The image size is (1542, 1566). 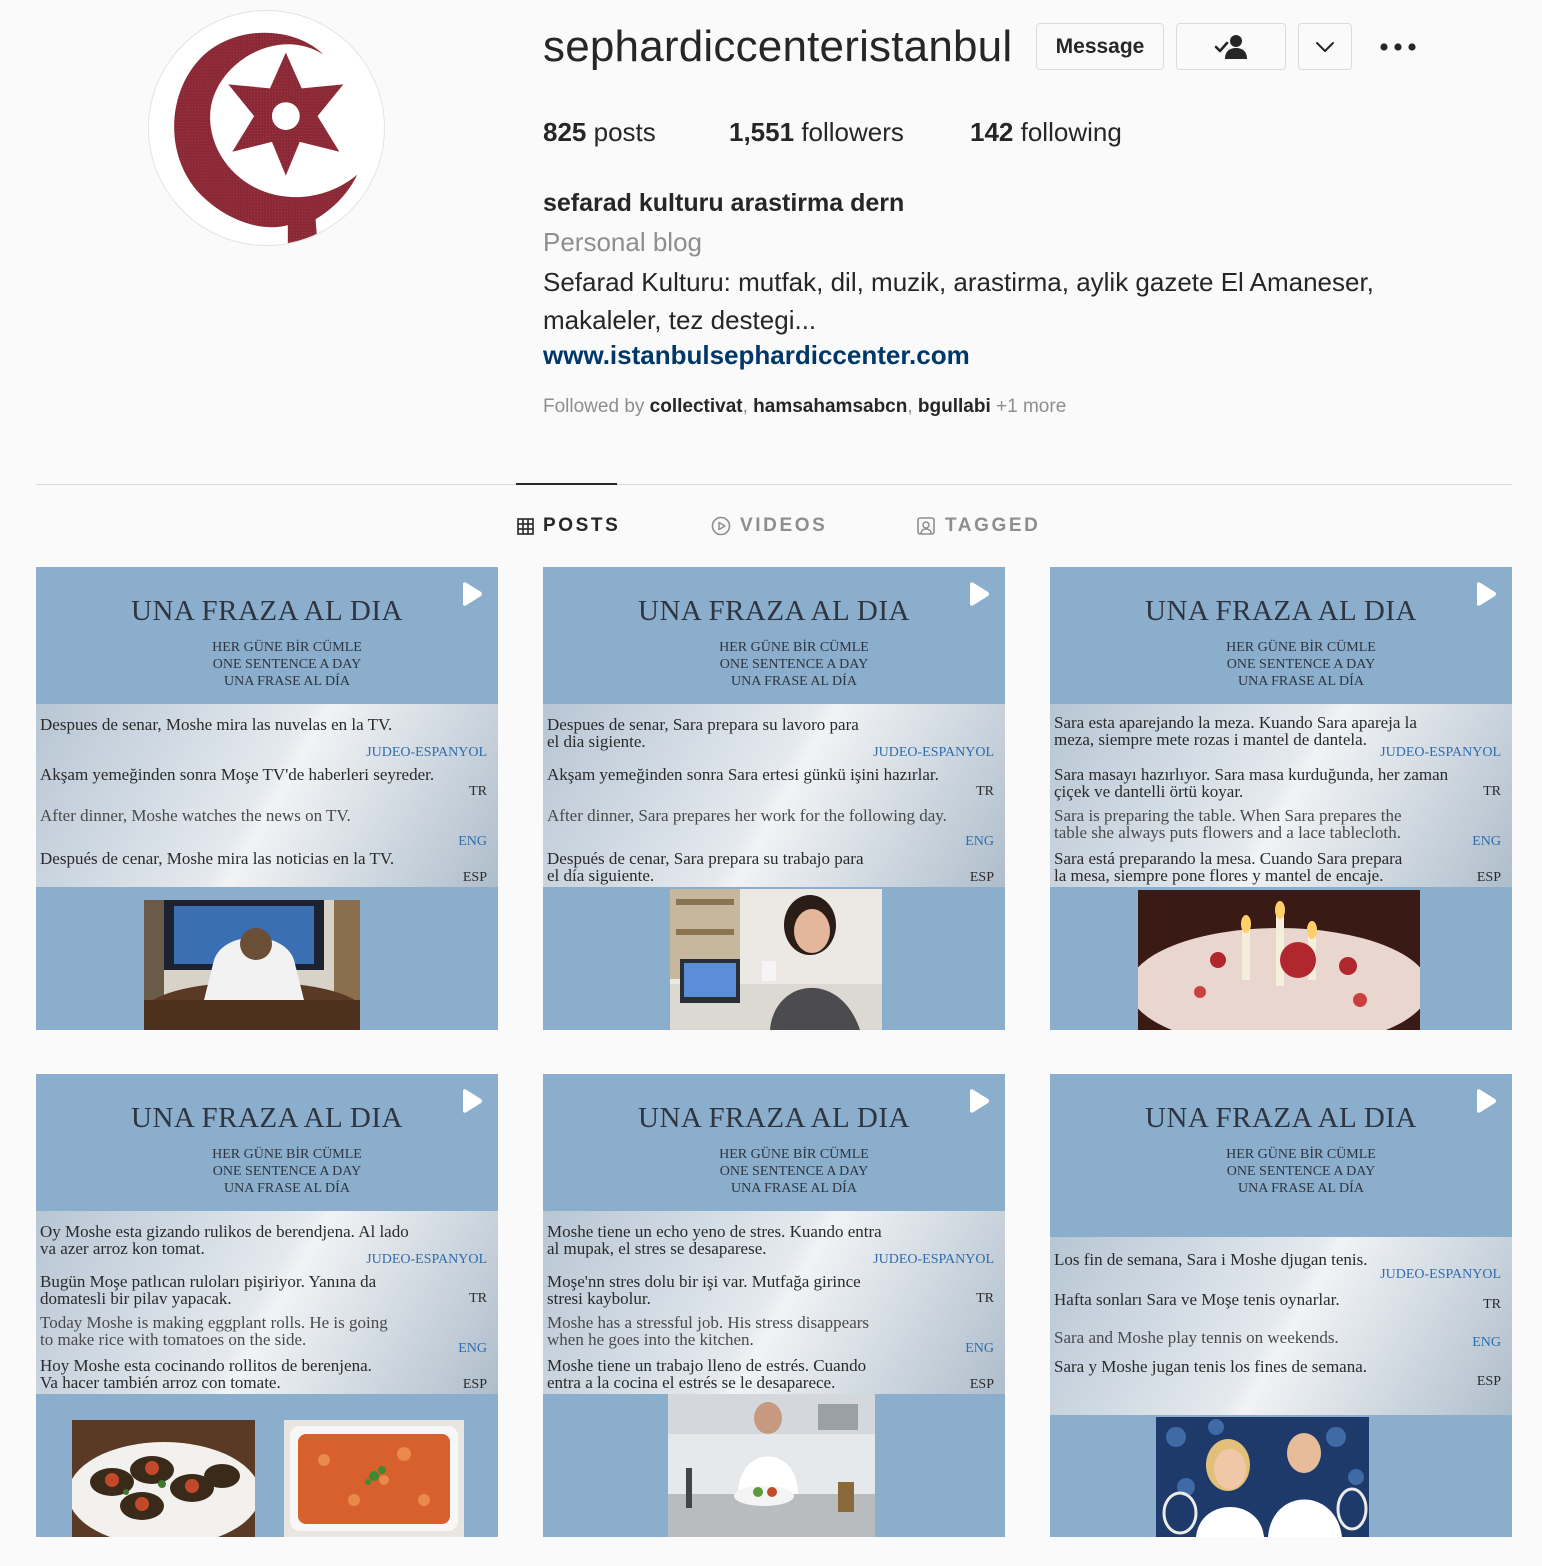 I want to click on language-tag-tr: TR, so click(x=478, y=791).